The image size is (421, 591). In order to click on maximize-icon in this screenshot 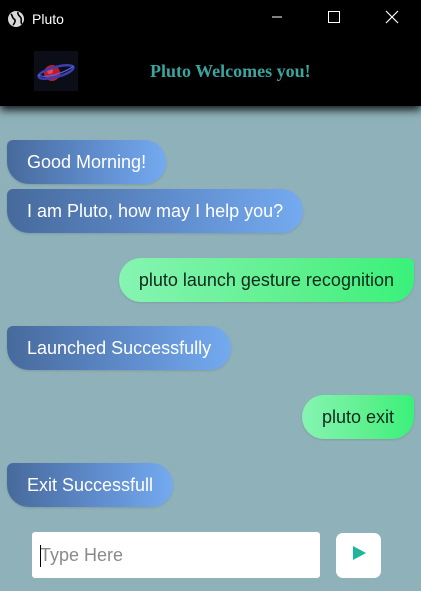, I will do `click(334, 19)`.